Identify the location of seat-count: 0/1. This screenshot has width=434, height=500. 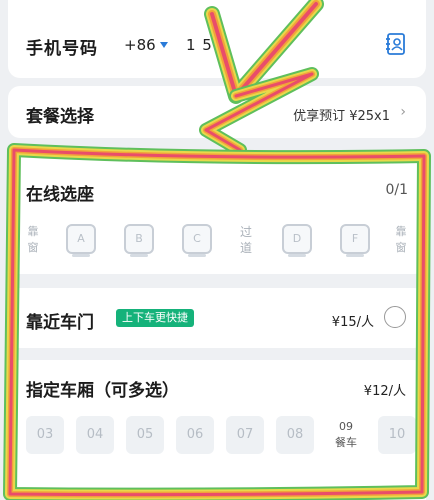
(396, 190).